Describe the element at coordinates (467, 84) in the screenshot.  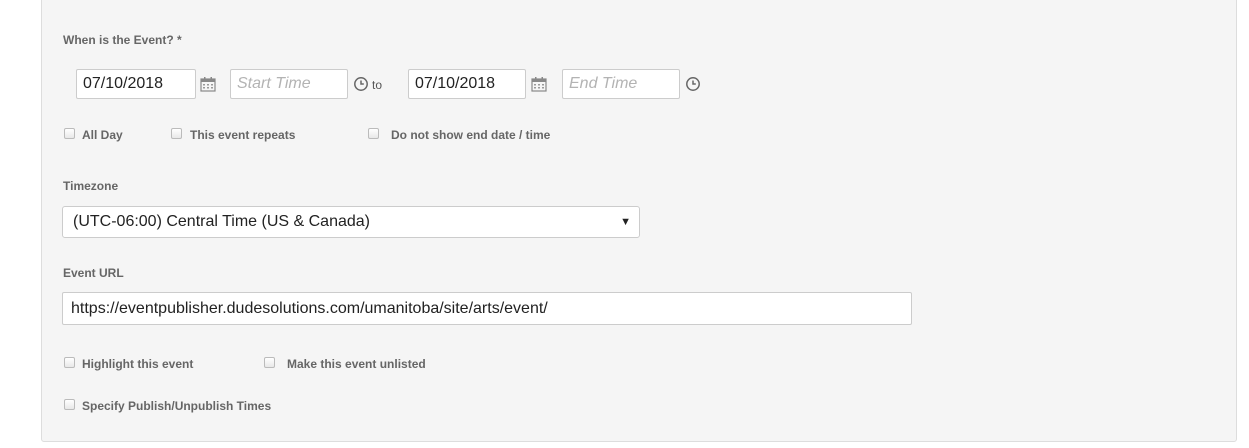
I see `end-date-input: 07/10/2018` at that location.